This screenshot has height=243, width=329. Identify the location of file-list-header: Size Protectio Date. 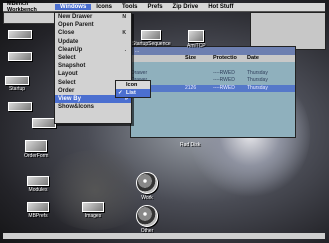
(213, 58).